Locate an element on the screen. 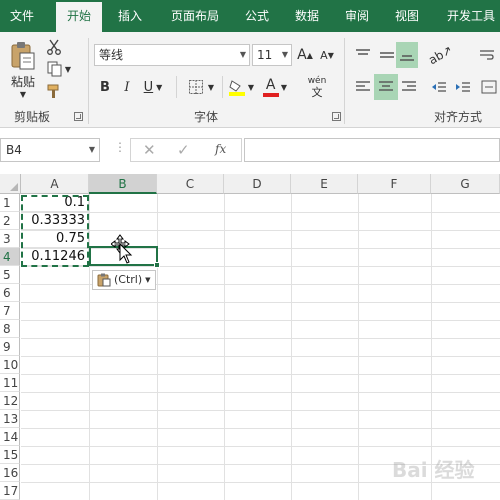 The height and width of the screenshot is (500, 500). shrink-font-button: A ▼ is located at coordinates (327, 55).